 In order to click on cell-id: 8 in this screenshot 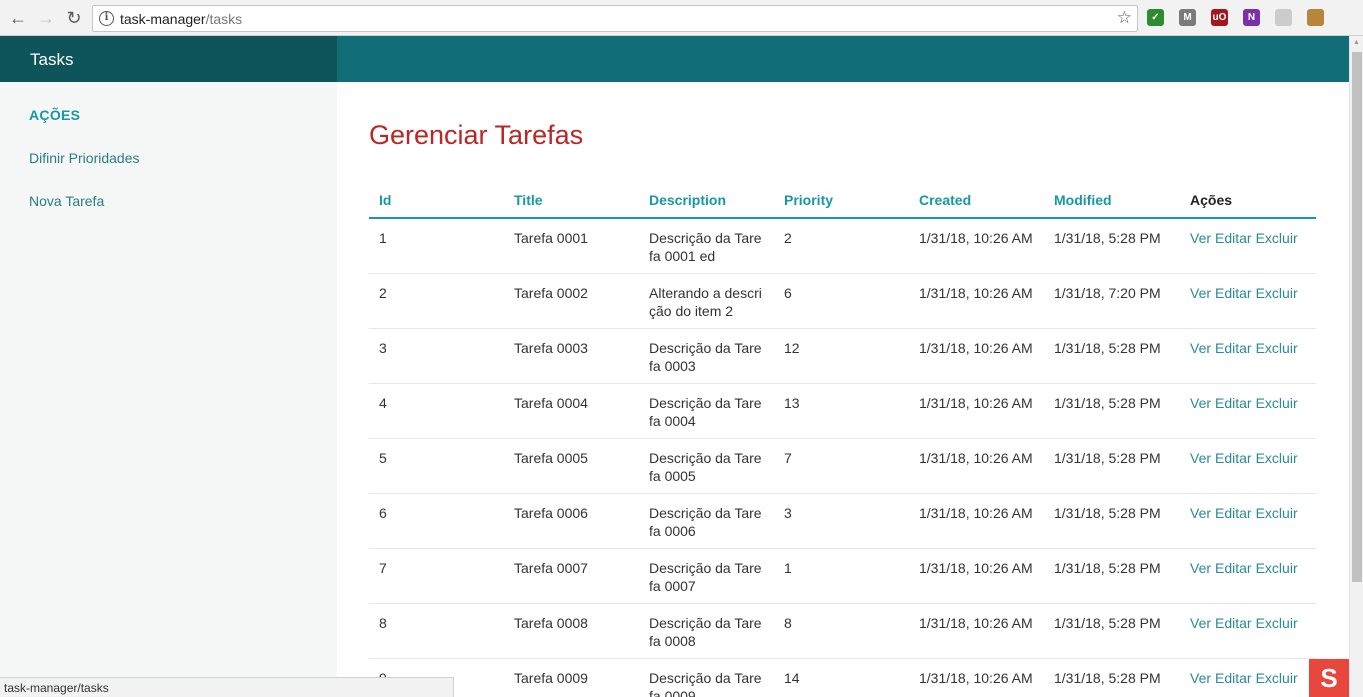, I will do `click(436, 631)`.